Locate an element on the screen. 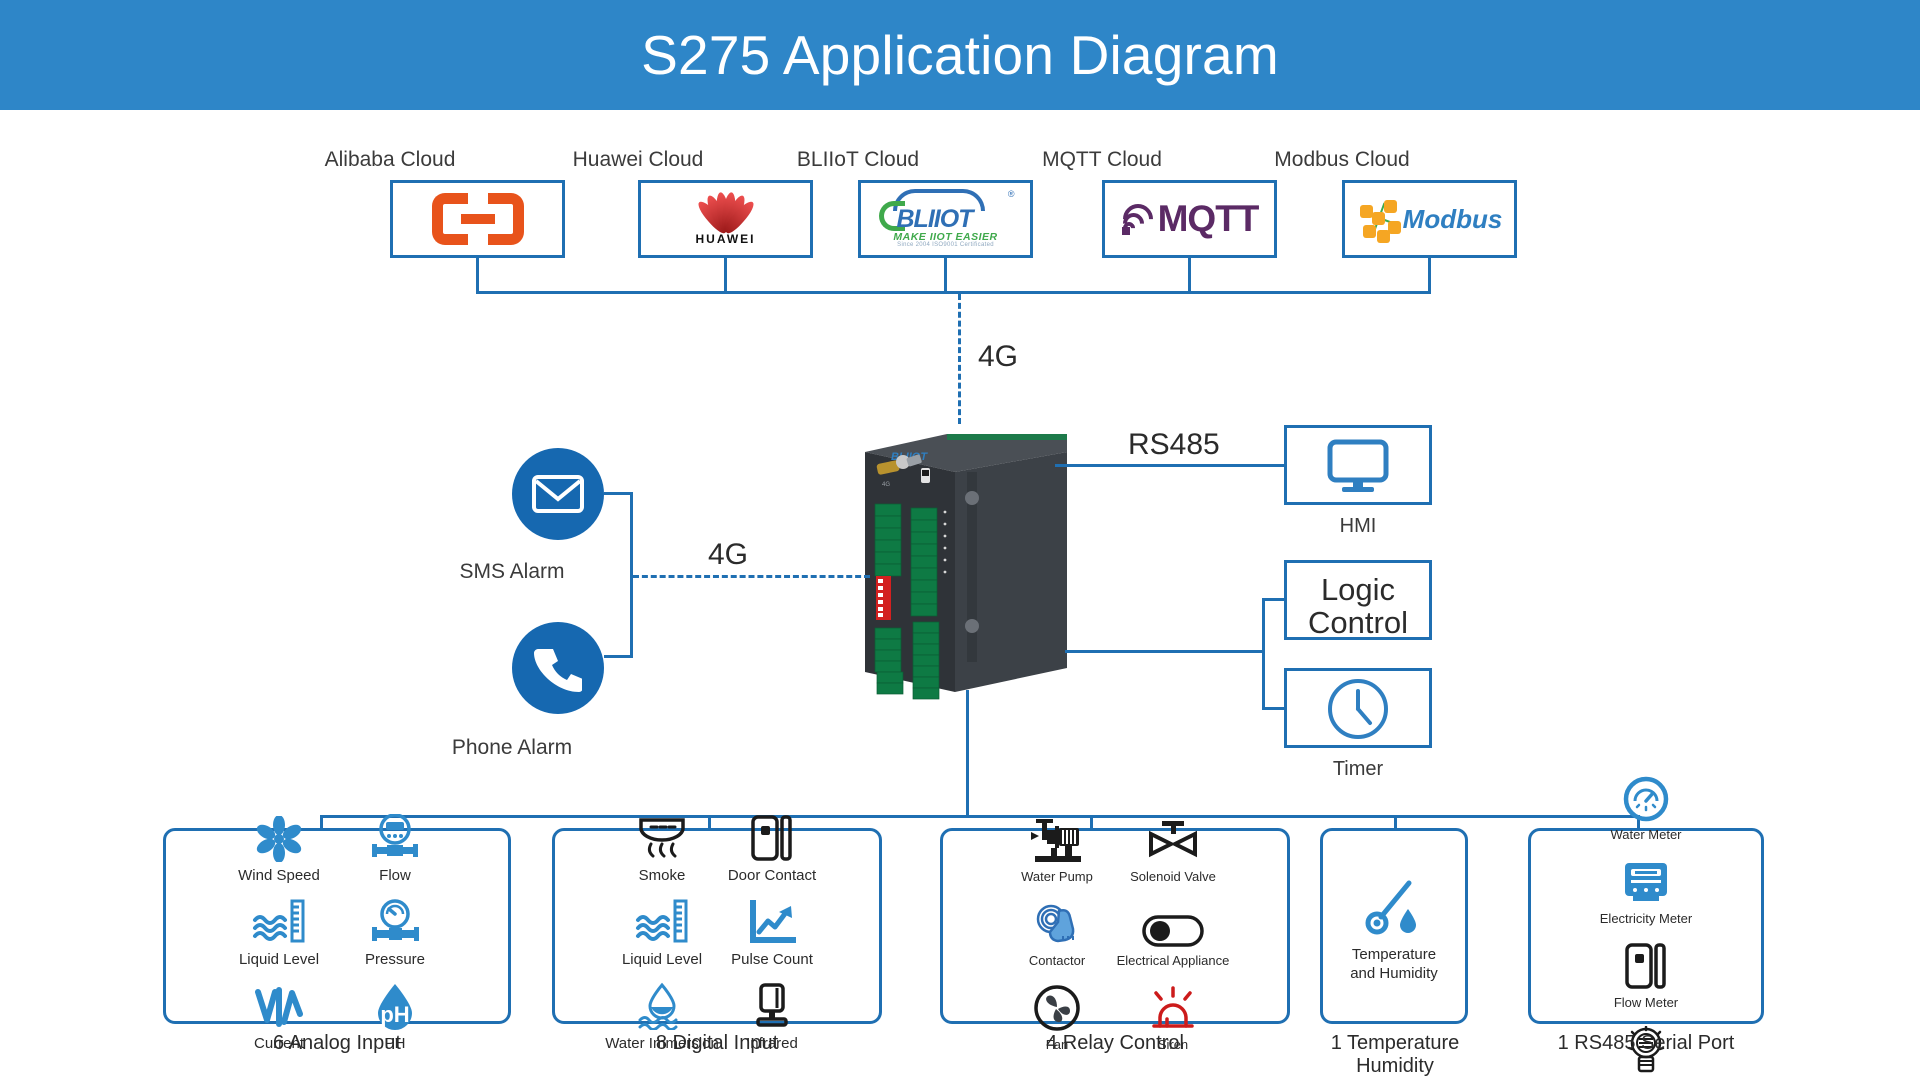  item-label: Electrical Appliance is located at coordinates (1173, 960).